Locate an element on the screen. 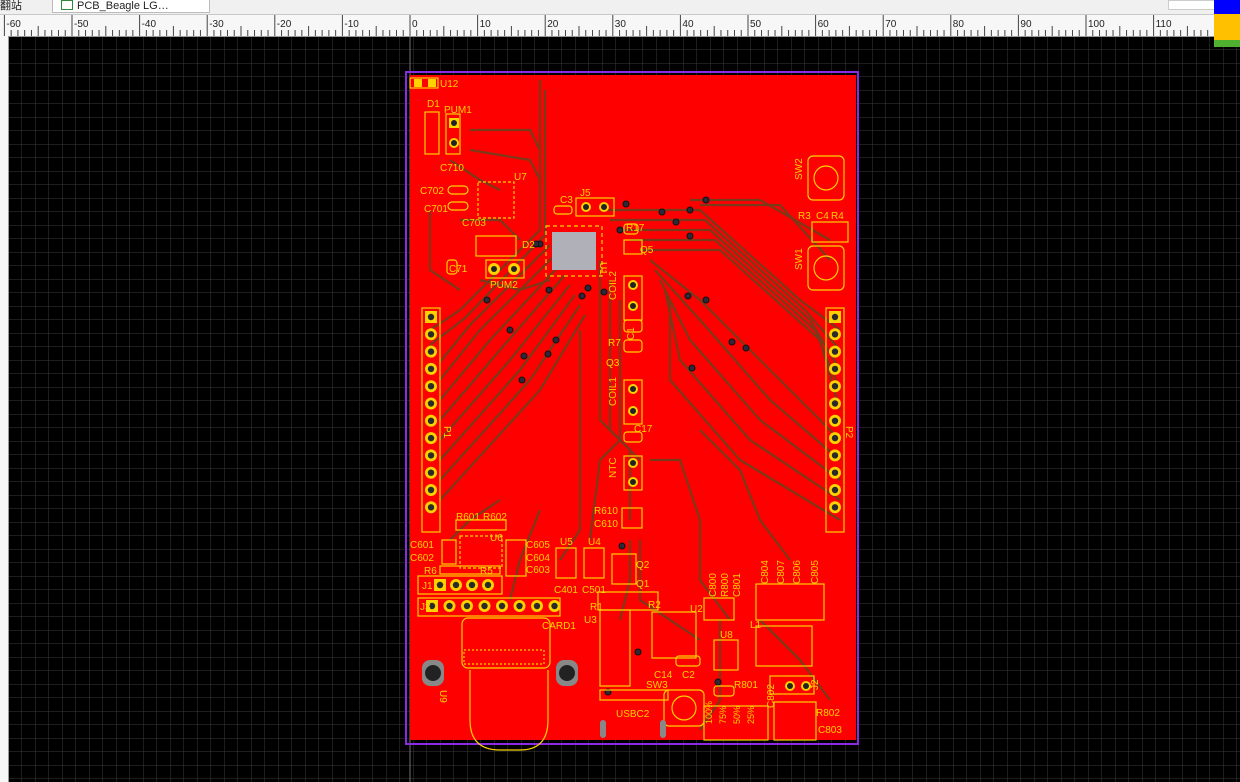  label-led25: 25% is located at coordinates (751, 715).